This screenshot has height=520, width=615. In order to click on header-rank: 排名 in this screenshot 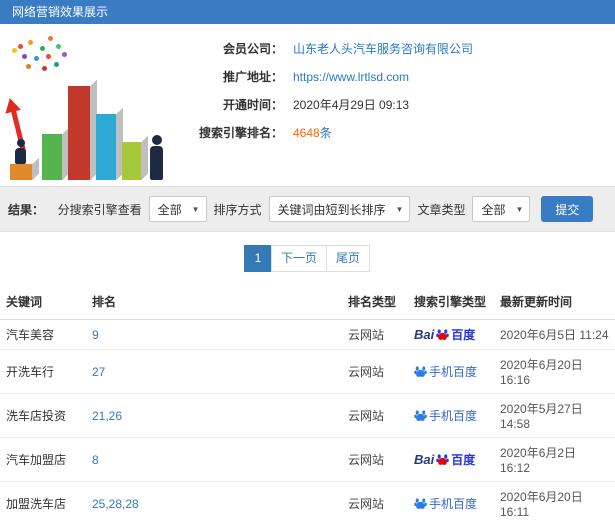, I will do `click(214, 302)`.